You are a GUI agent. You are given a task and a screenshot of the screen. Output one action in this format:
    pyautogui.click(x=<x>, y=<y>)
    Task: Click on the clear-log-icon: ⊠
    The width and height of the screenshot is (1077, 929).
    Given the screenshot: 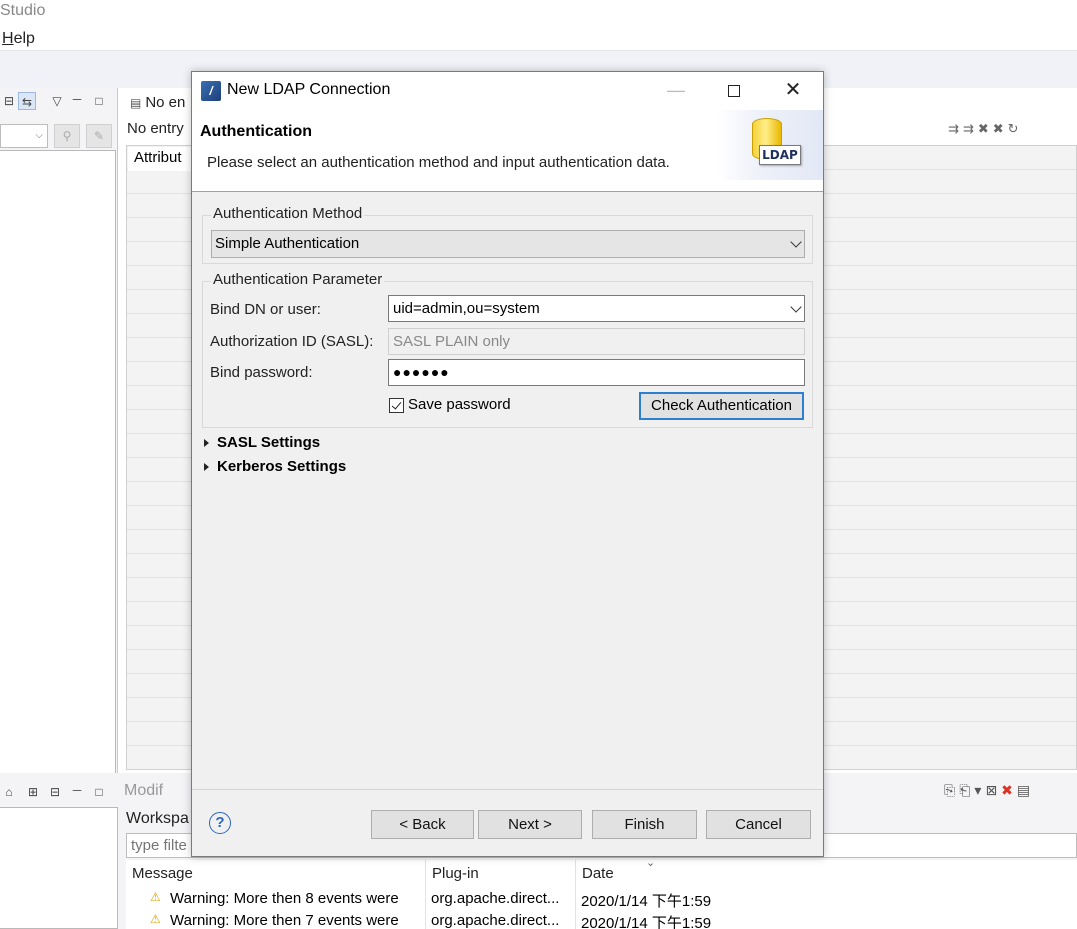 What is the action you would take?
    pyautogui.click(x=993, y=790)
    